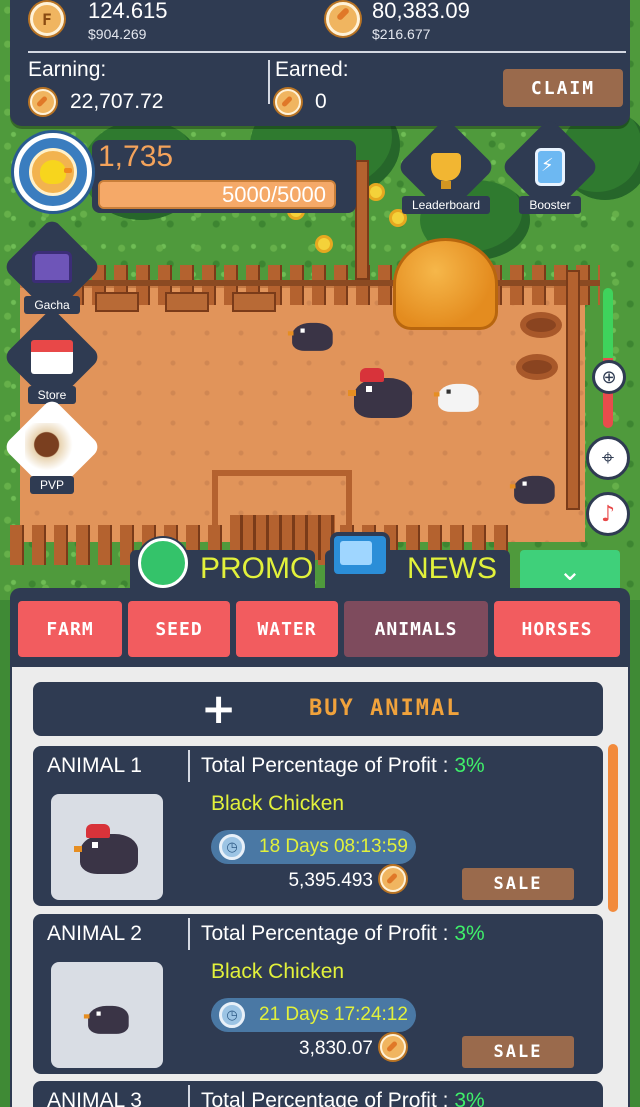 The height and width of the screenshot is (1107, 640). I want to click on animal-card: ANIMAL 3 Total Percentage of Profit : 3%, so click(318, 1094).